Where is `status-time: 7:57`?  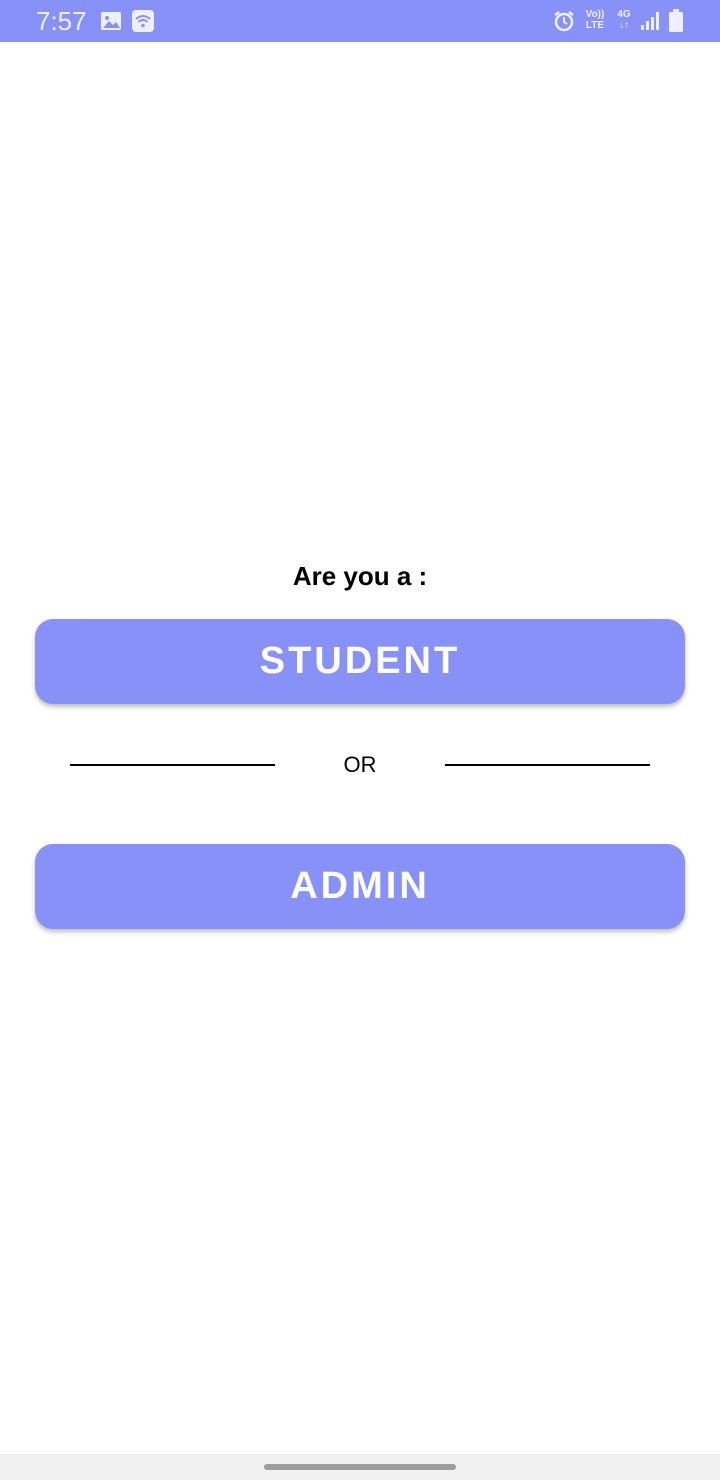 status-time: 7:57 is located at coordinates (61, 21).